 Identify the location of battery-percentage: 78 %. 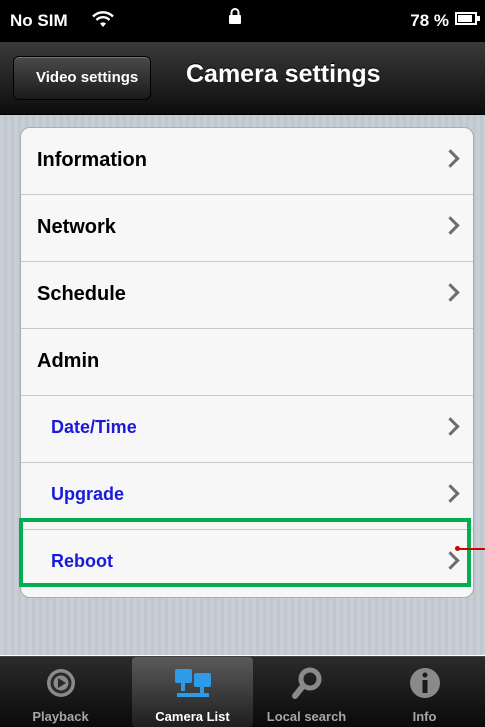
(429, 20).